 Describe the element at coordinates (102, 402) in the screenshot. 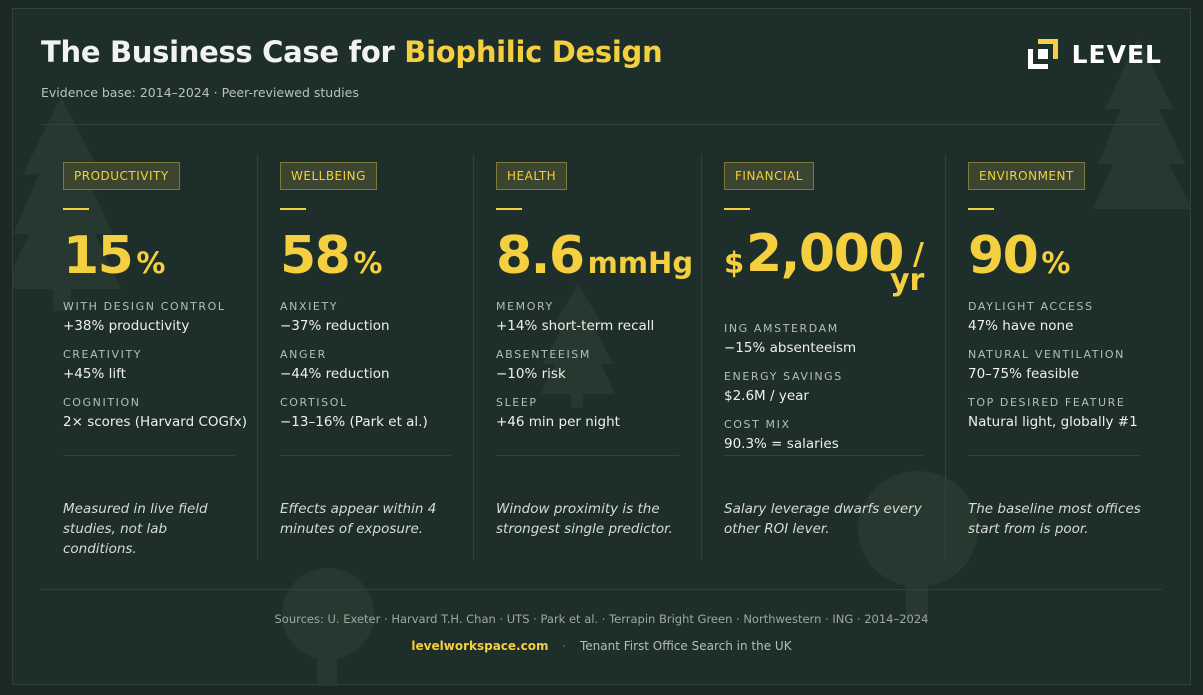

I see `stat-label: COGNITION` at that location.